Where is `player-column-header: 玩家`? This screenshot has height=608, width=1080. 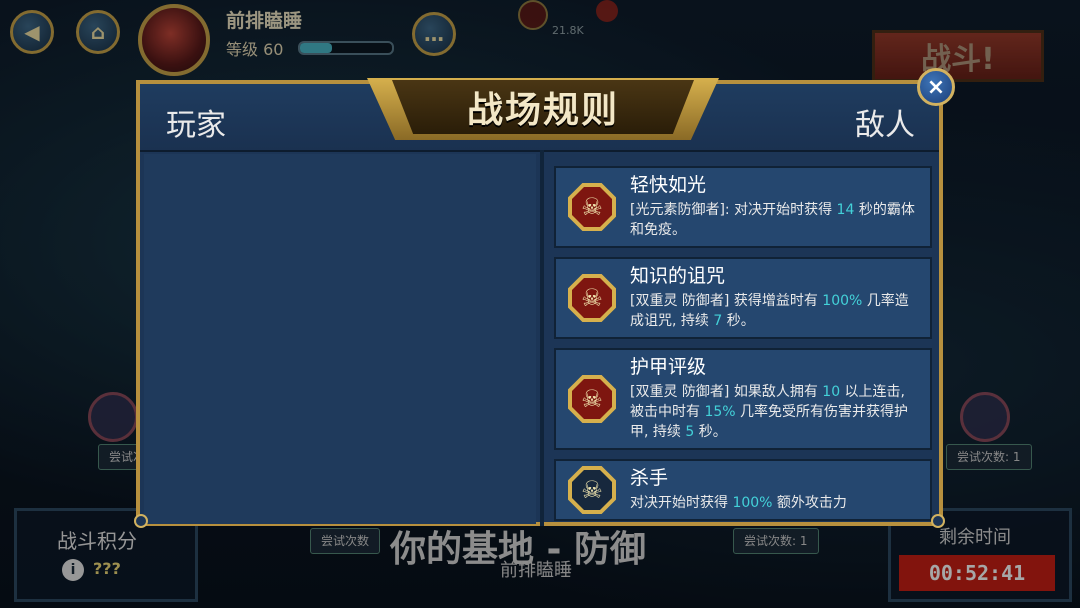
player-column-header: 玩家 is located at coordinates (196, 125).